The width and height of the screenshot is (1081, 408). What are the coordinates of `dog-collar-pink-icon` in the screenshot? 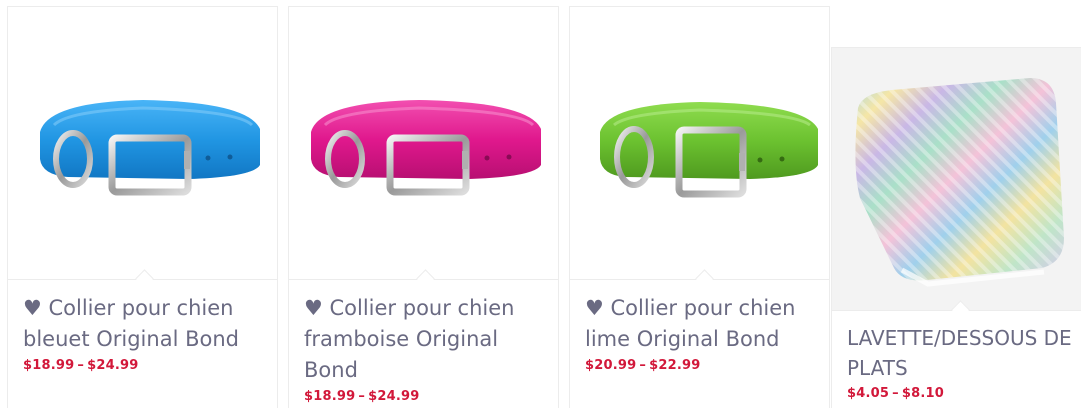 It's located at (426, 148).